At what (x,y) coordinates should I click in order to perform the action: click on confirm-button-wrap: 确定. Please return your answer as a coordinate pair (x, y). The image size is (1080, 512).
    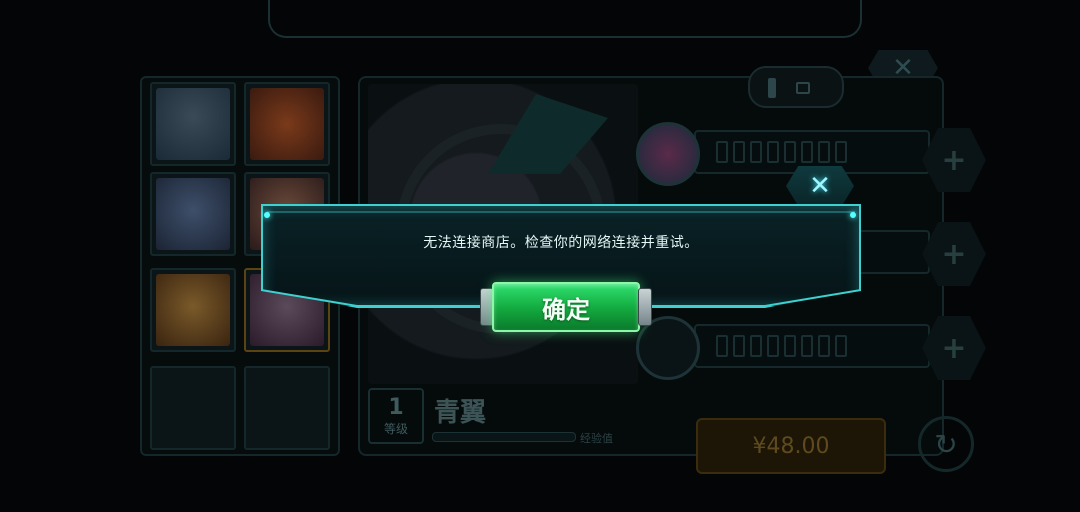
    Looking at the image, I should click on (566, 307).